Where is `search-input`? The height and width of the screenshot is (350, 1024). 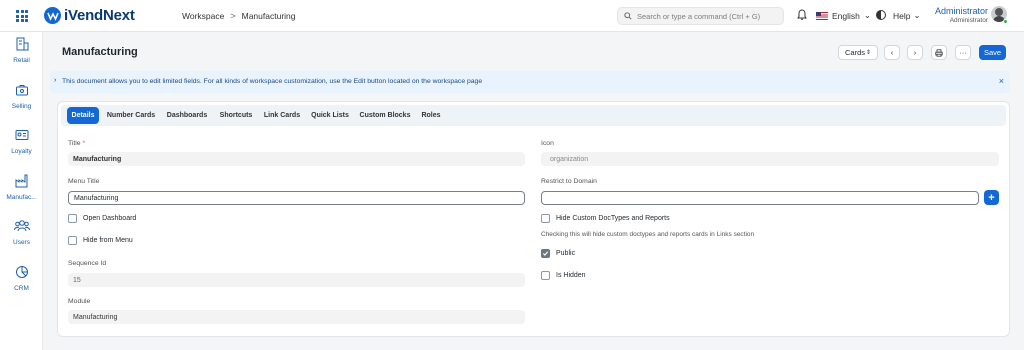 search-input is located at coordinates (707, 16).